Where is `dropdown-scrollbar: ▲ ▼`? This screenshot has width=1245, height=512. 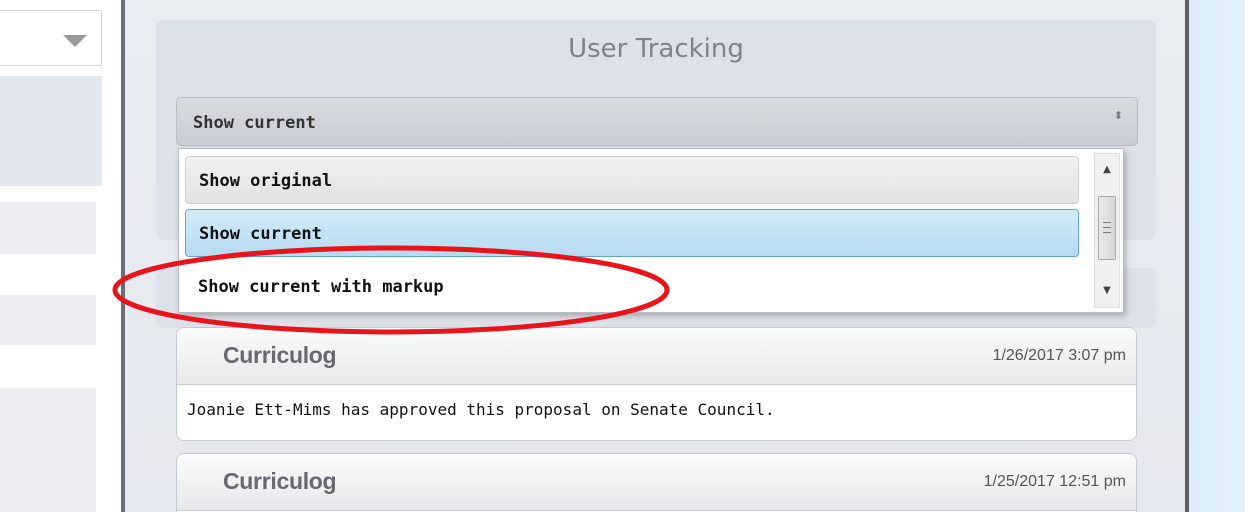 dropdown-scrollbar: ▲ ▼ is located at coordinates (1107, 230).